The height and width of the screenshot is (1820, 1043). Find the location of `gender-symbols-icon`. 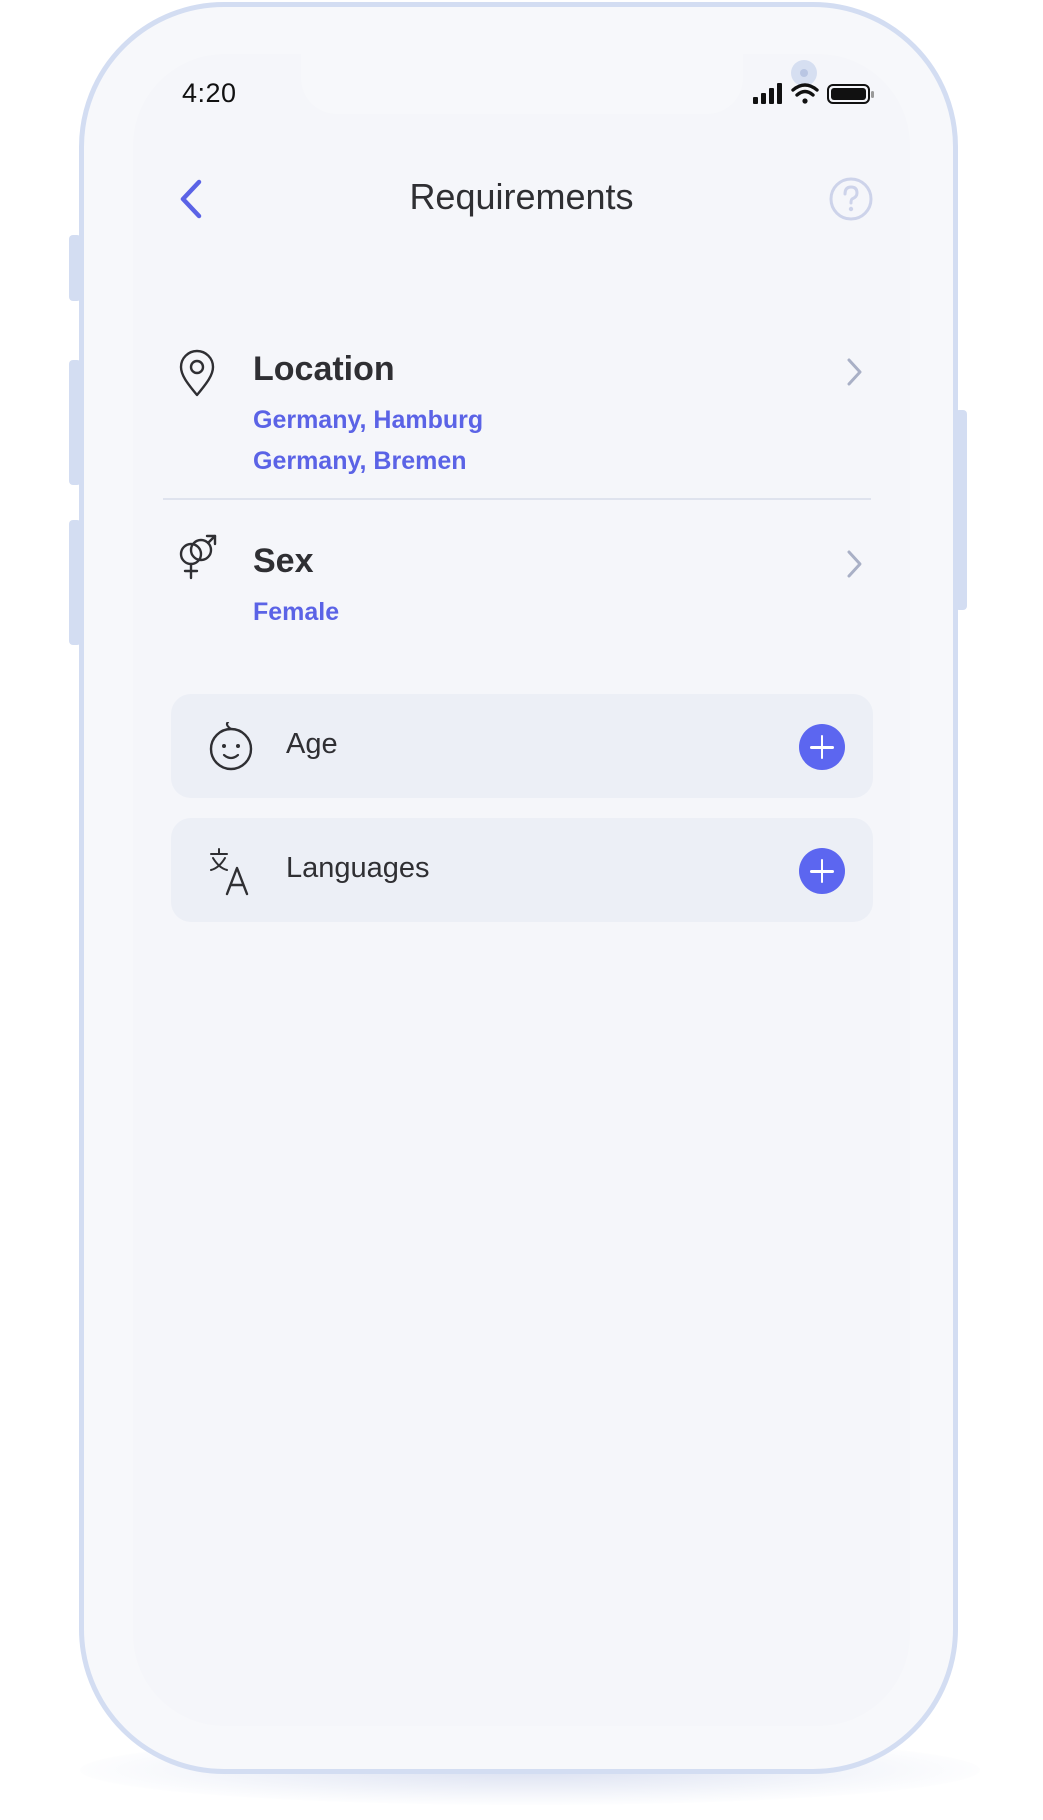

gender-symbols-icon is located at coordinates (197, 558).